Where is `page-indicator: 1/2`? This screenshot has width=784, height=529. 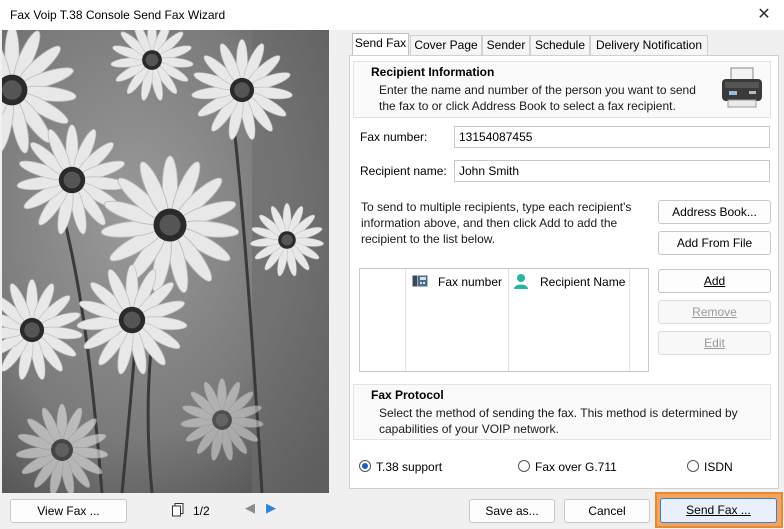 page-indicator: 1/2 is located at coordinates (201, 511).